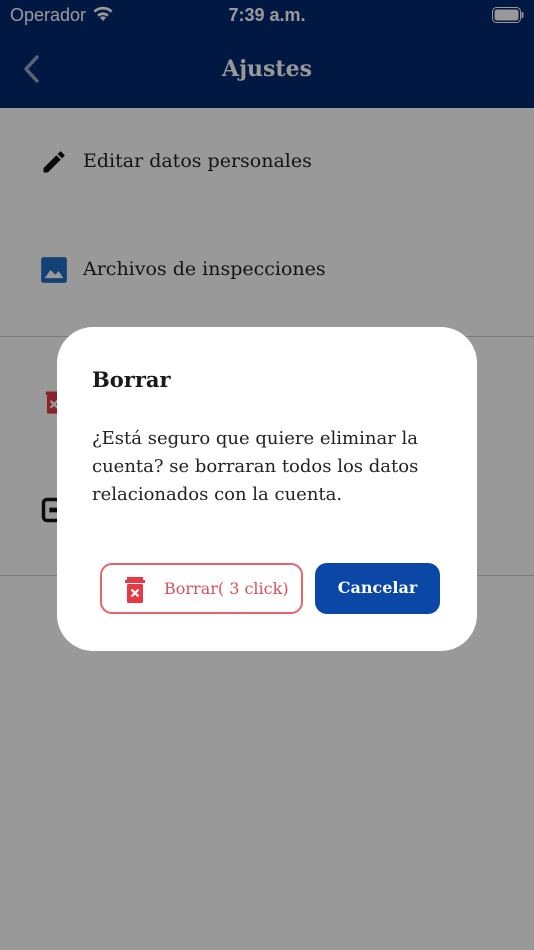 The image size is (534, 950). What do you see at coordinates (226, 588) in the screenshot?
I see `delete-button-label: Borrar( 3 click)` at bounding box center [226, 588].